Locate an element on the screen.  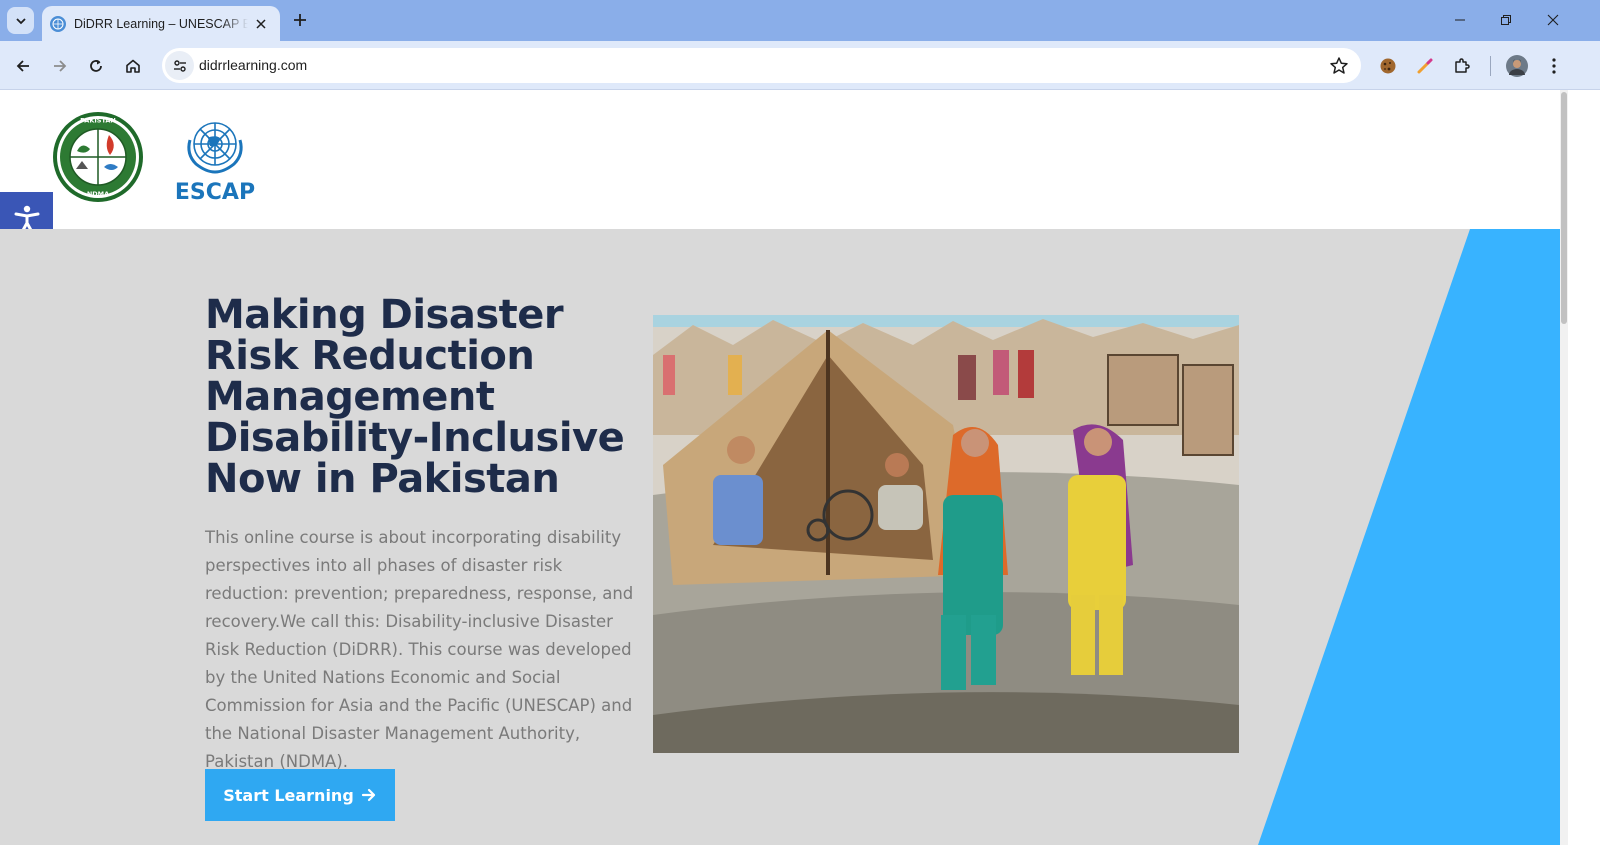
forward-button is located at coordinates (60, 66).